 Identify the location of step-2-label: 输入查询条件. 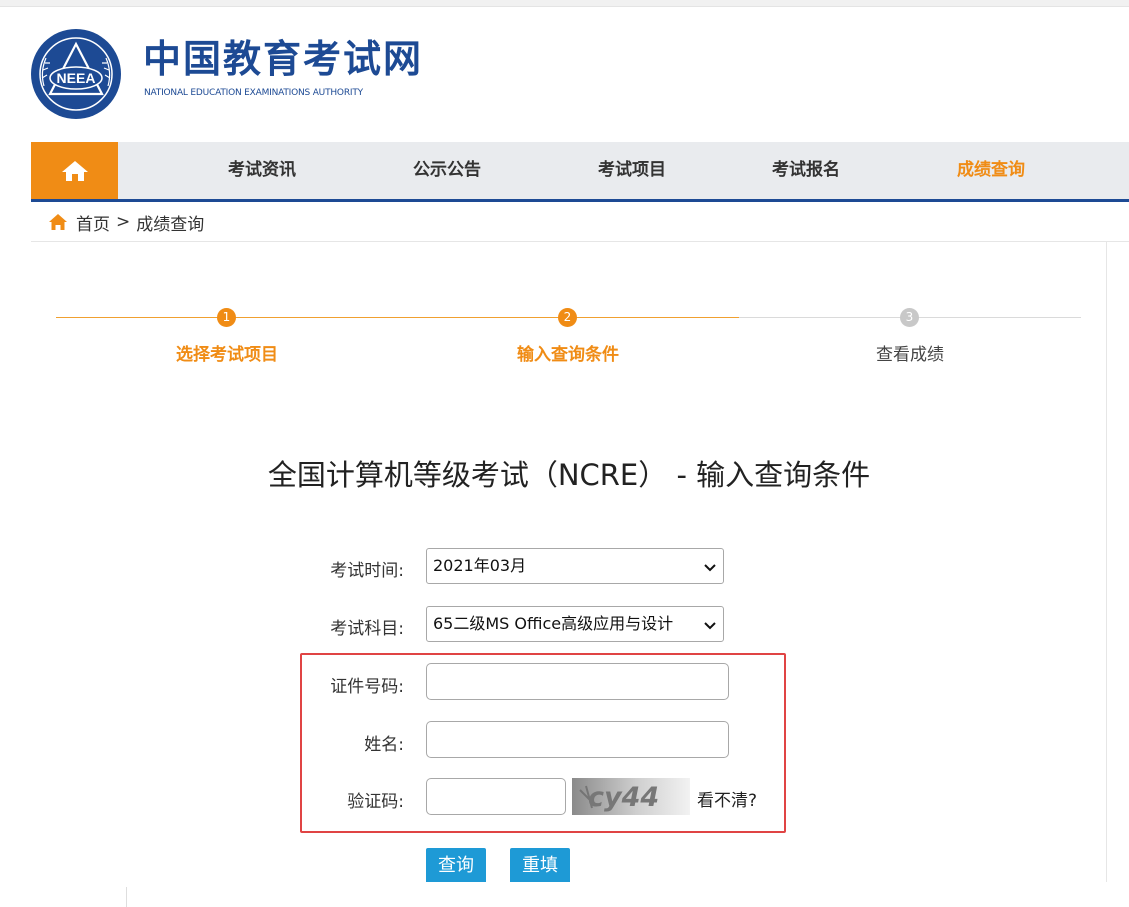
(568, 355).